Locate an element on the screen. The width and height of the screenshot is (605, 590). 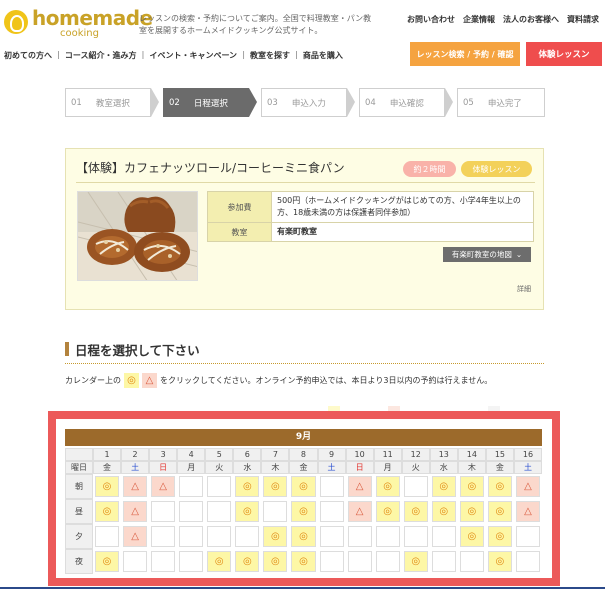
logo-brand: homemade is located at coordinates (92, 18).